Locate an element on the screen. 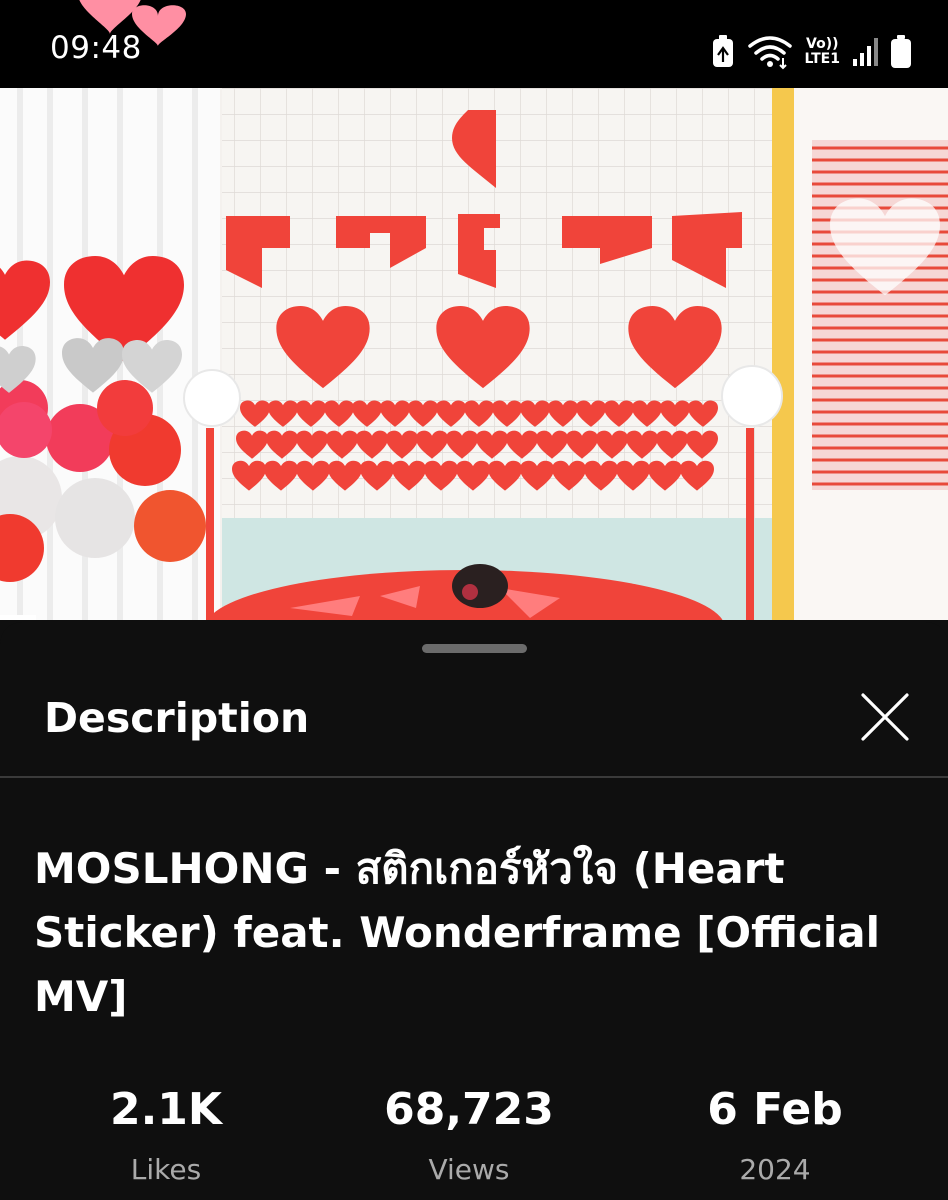 This screenshot has height=1200, width=948. status-bar: 09:48 Vo)) LTE1 is located at coordinates (474, 44).